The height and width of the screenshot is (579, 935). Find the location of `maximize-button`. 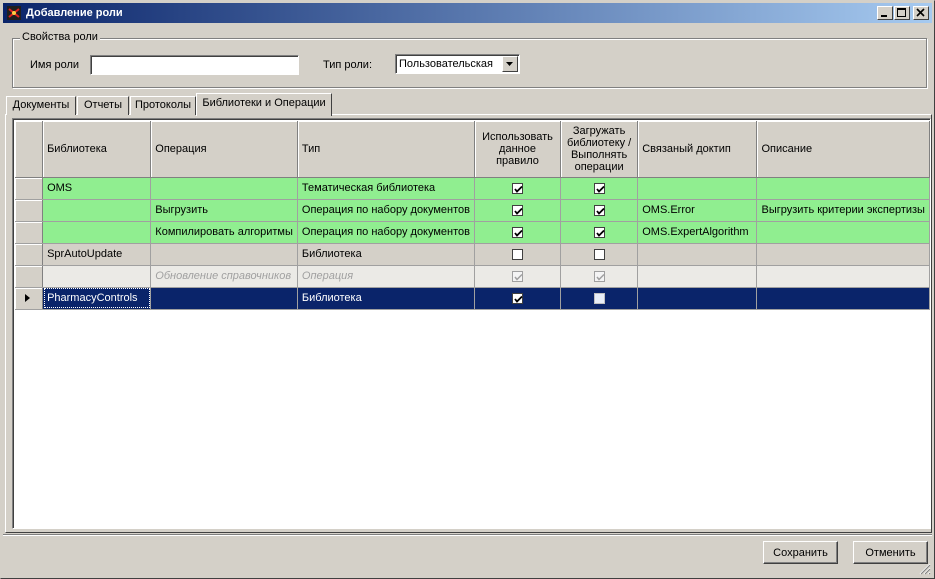

maximize-button is located at coordinates (902, 13).